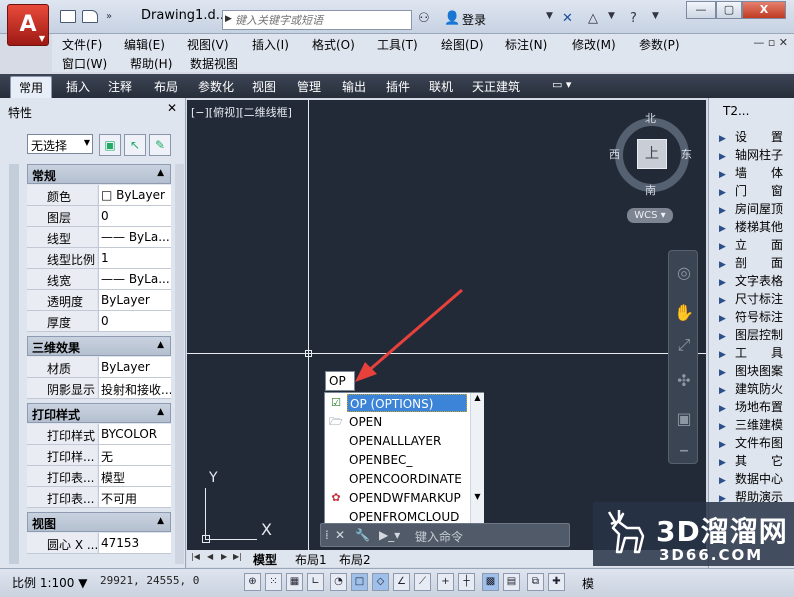 Image resolution: width=794 pixels, height=597 pixels. I want to click on user-icon: 👤, so click(452, 18).